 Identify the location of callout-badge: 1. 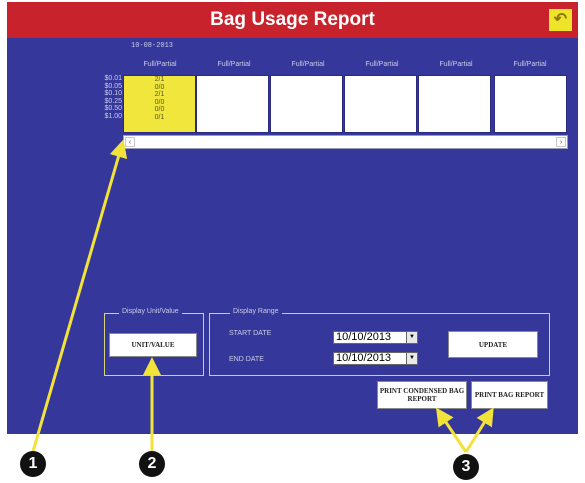
(33, 464).